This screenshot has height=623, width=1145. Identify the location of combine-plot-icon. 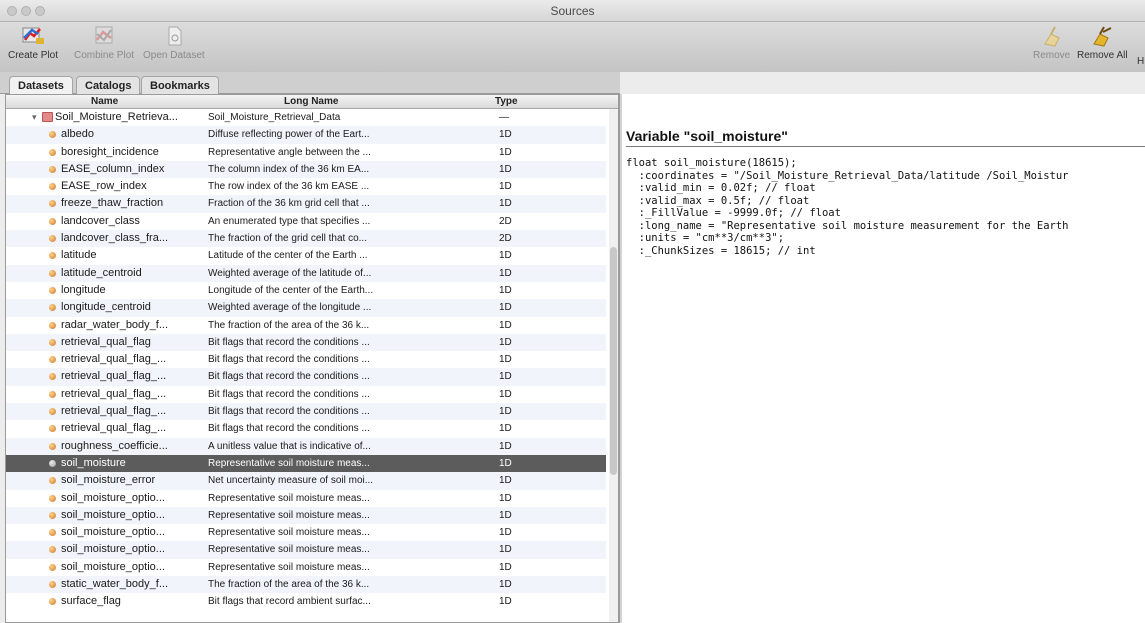
(104, 35).